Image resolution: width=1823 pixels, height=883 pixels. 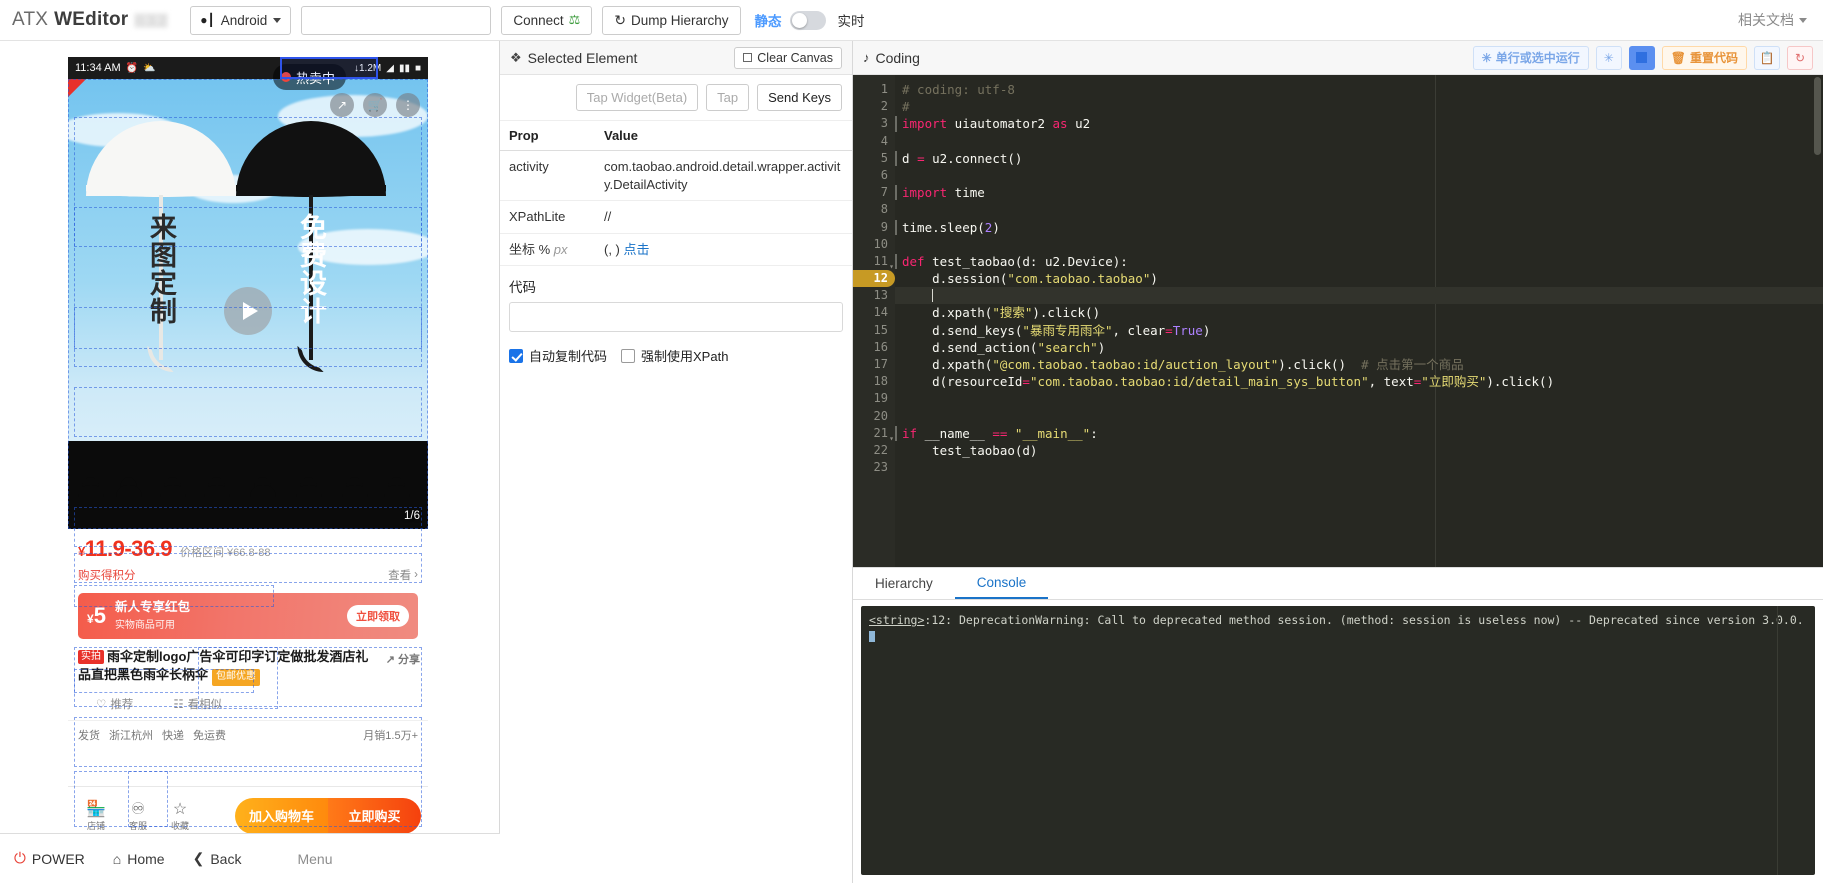 What do you see at coordinates (178, 704) in the screenshot?
I see `grid-icon: ☷` at bounding box center [178, 704].